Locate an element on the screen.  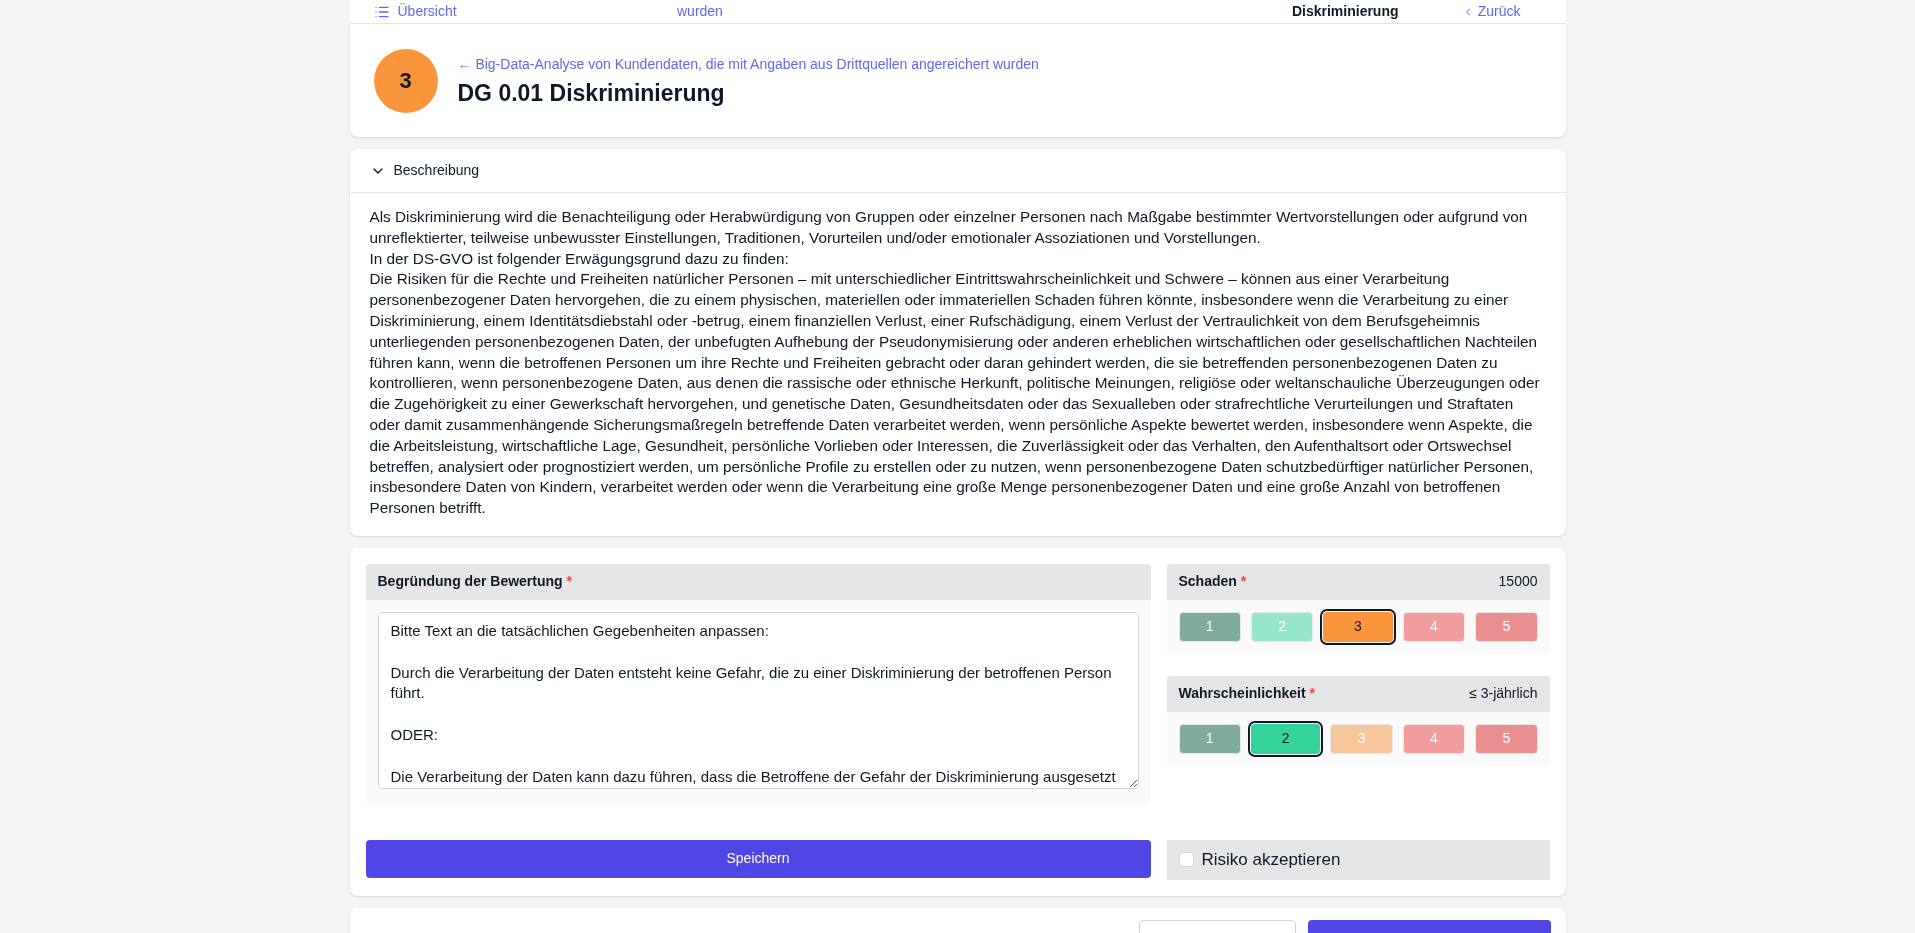
breadcrumb-link: ← Big-Data-Analyse von Kundendaten, die mit Angaben aus Drittquellen angereichert wurden is located at coordinates (748, 64).